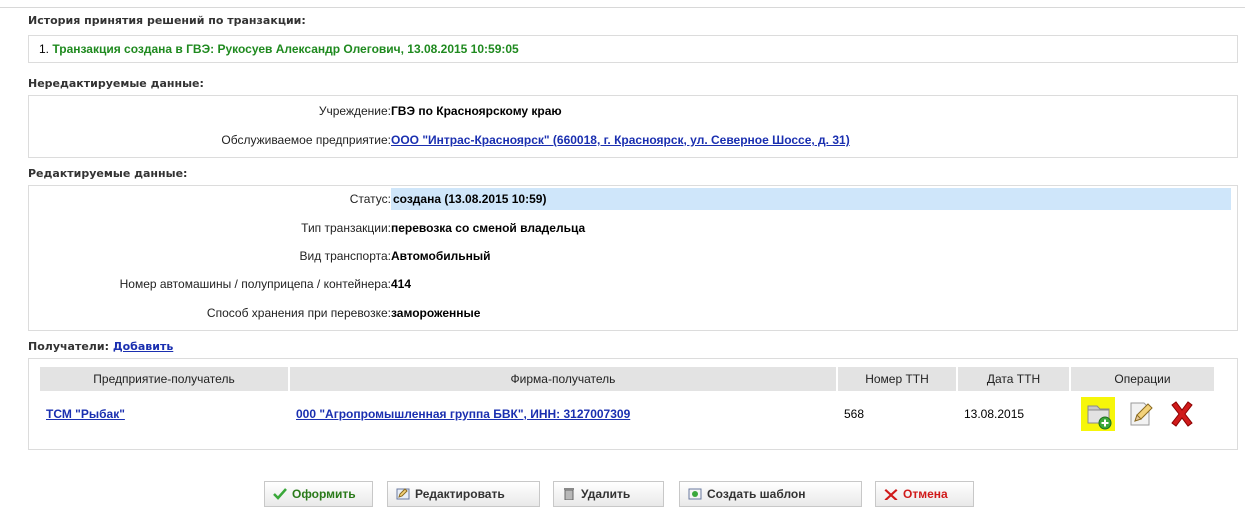 Image resolution: width=1245 pixels, height=508 pixels. I want to click on submit-button: Оформить, so click(318, 494).